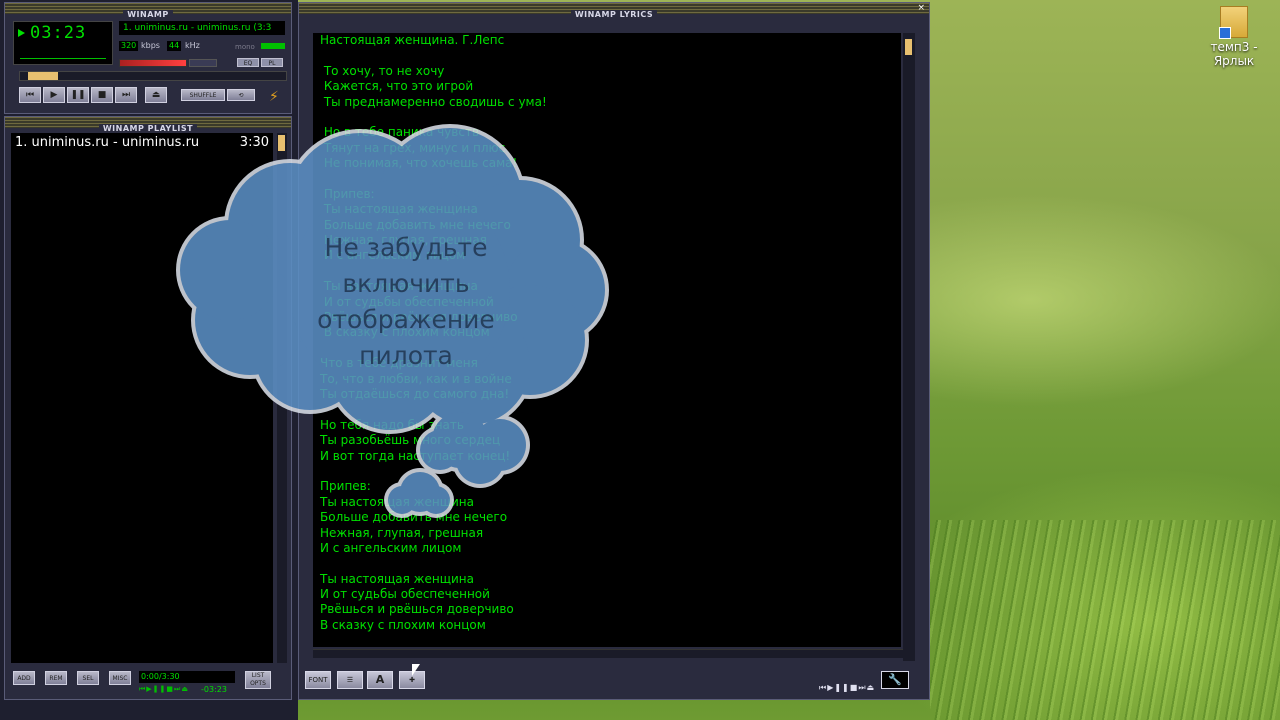 This screenshot has width=1280, height=720. I want to click on repeat-button: ⟲, so click(241, 95).